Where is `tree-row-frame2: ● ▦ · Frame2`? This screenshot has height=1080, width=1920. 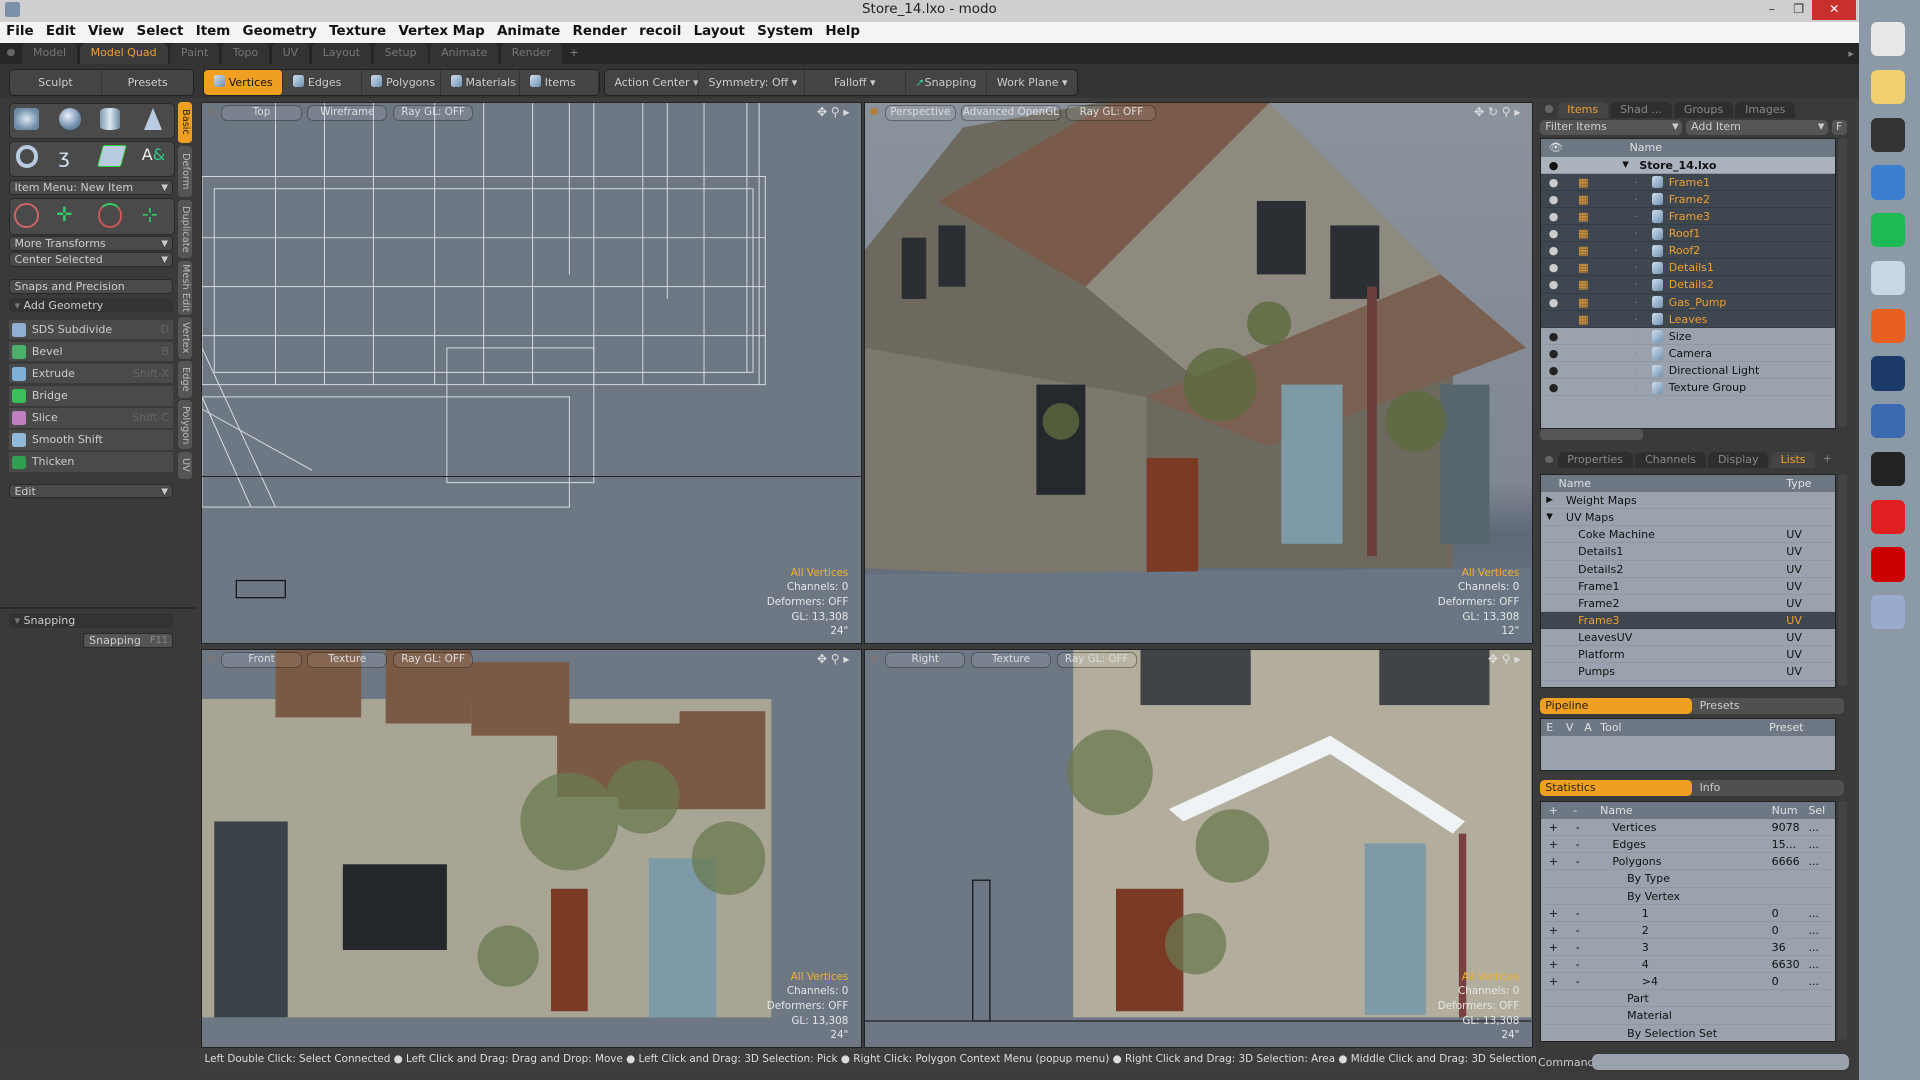 tree-row-frame2: ● ▦ · Frame2 is located at coordinates (1688, 199).